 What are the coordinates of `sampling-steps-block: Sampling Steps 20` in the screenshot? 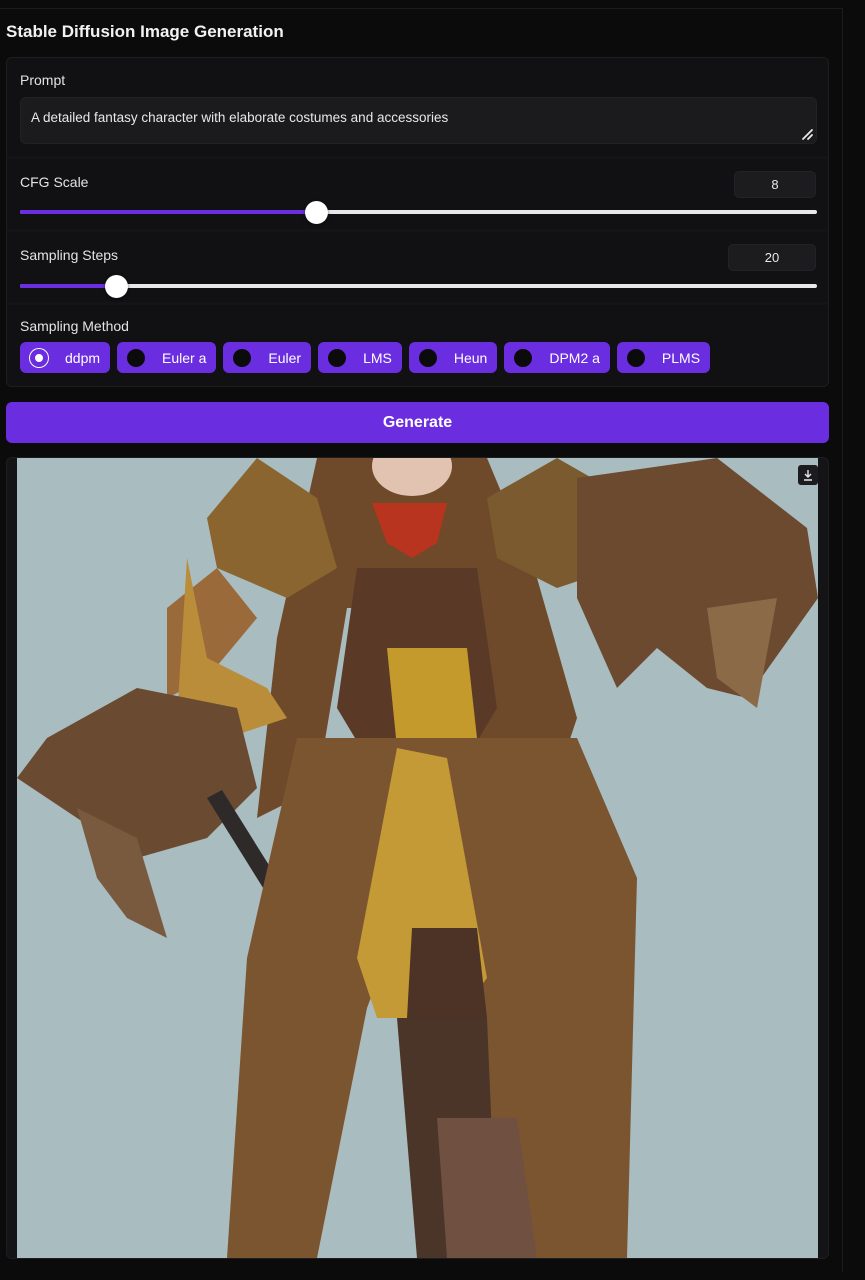 It's located at (417, 267).